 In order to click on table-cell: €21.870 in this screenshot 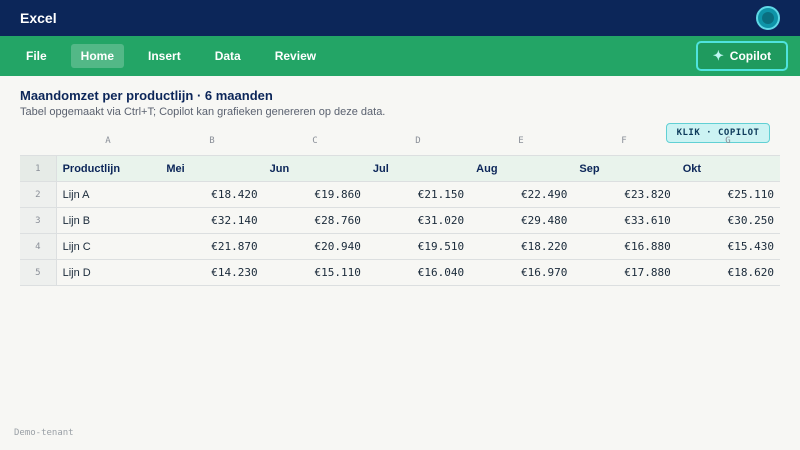, I will do `click(212, 246)`.